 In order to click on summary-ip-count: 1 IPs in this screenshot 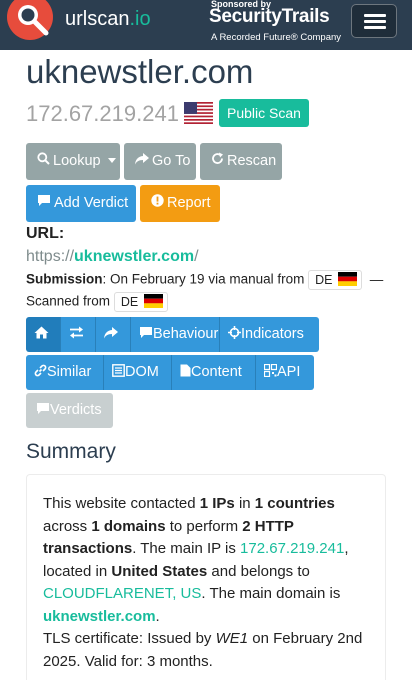, I will do `click(217, 503)`.